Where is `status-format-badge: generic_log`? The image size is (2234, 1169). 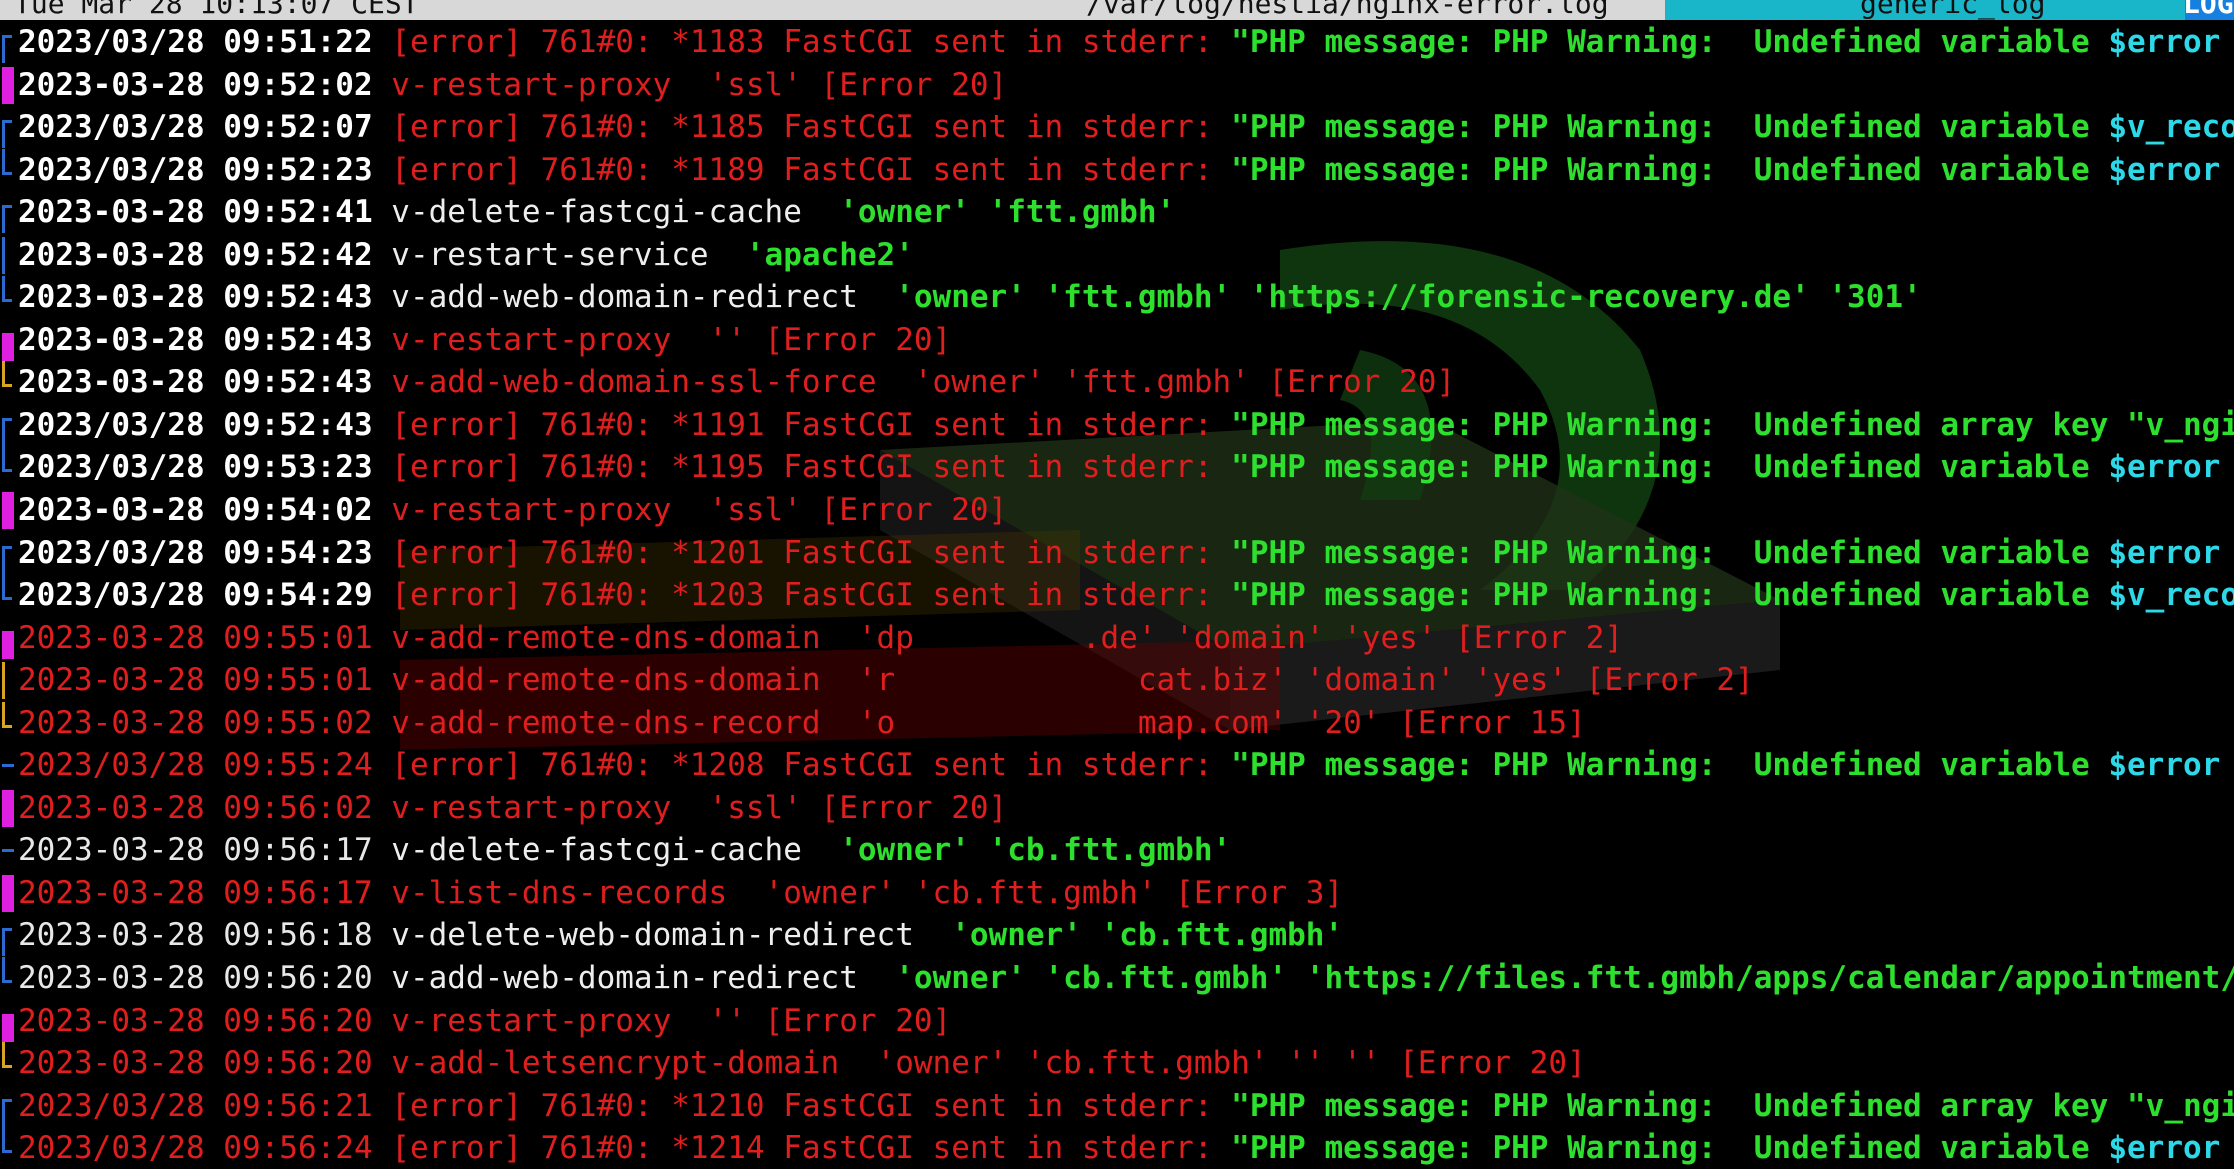 status-format-badge: generic_log is located at coordinates (1925, 10).